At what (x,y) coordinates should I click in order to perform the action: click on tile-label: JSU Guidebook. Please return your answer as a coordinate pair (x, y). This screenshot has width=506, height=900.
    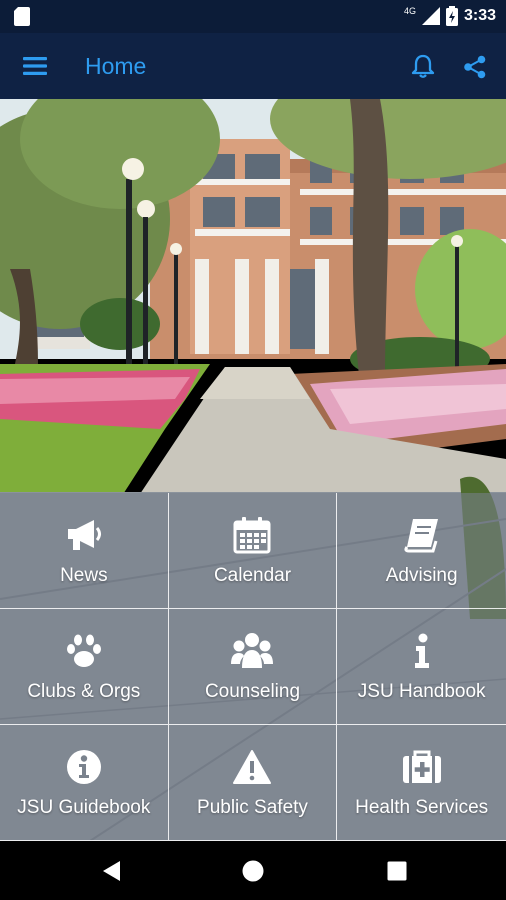
    Looking at the image, I should click on (84, 807).